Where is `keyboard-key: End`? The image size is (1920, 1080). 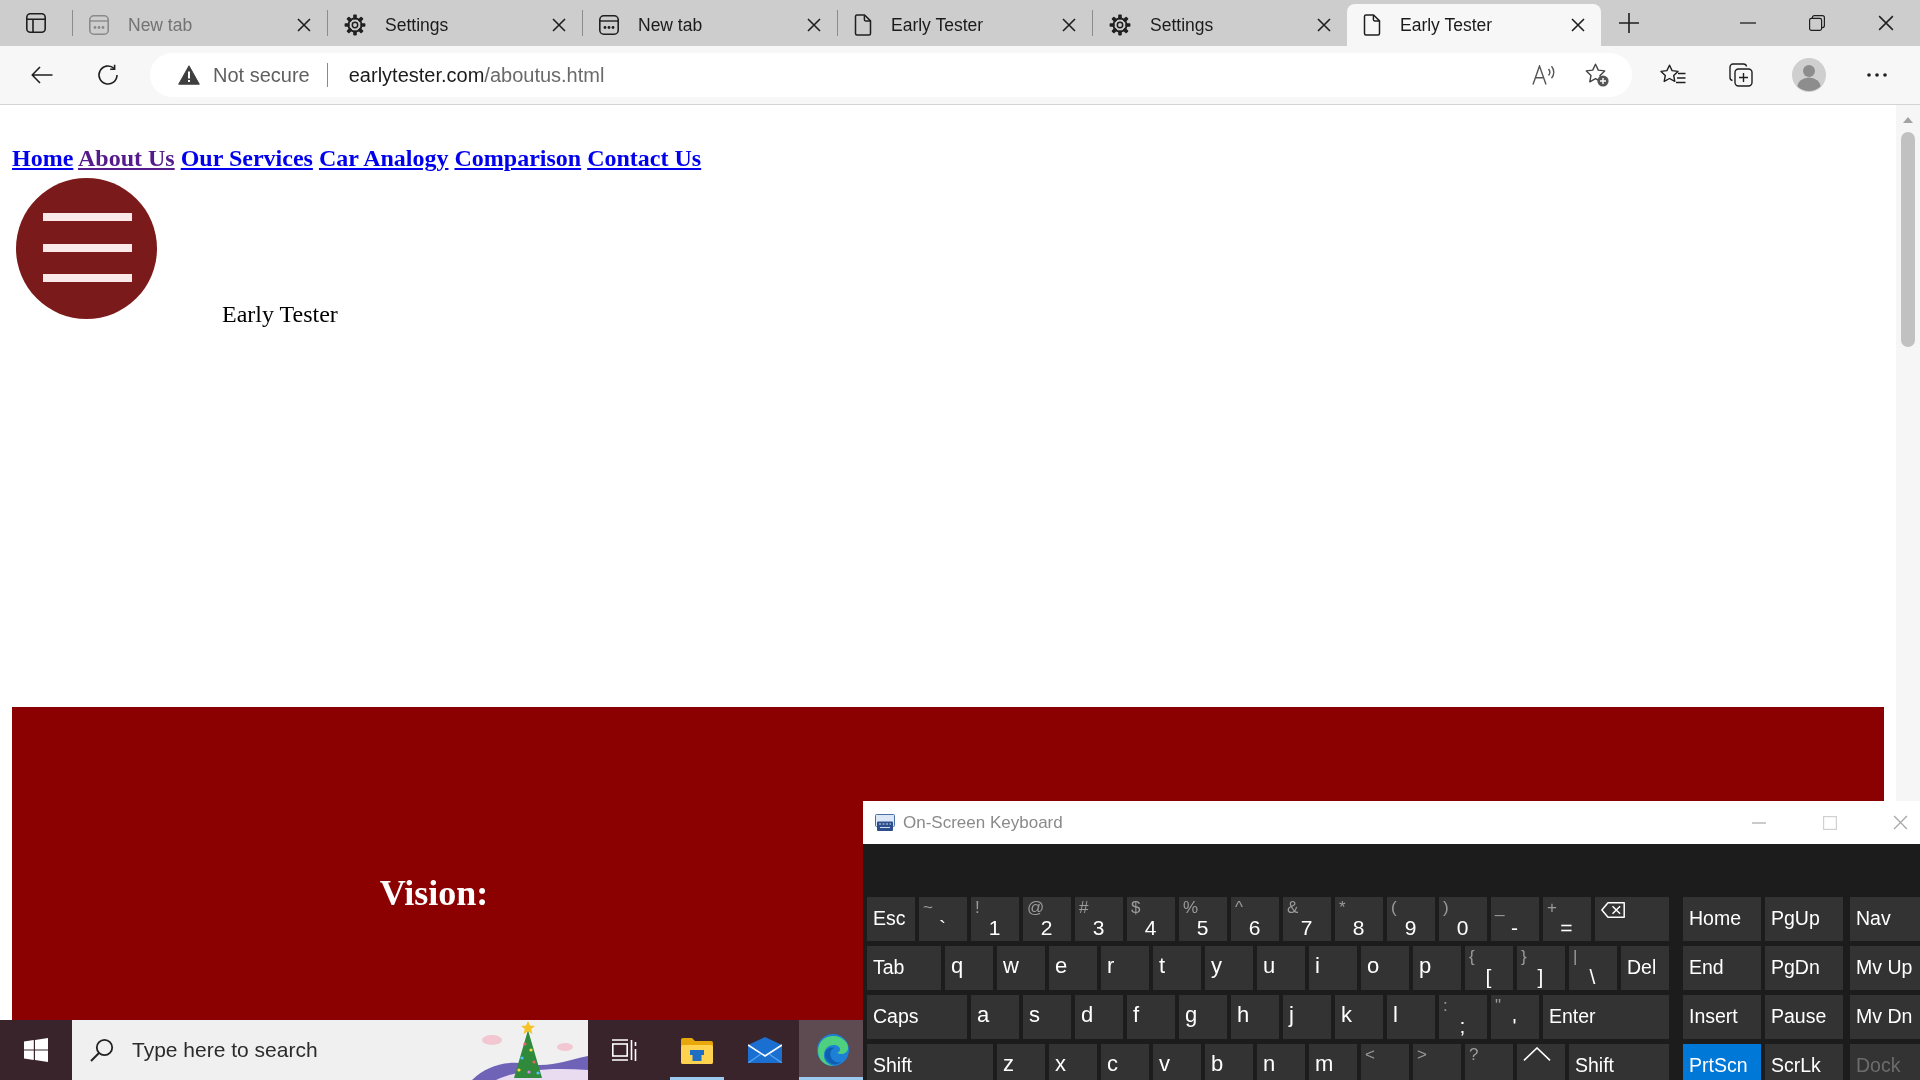
keyboard-key: End is located at coordinates (1722, 968).